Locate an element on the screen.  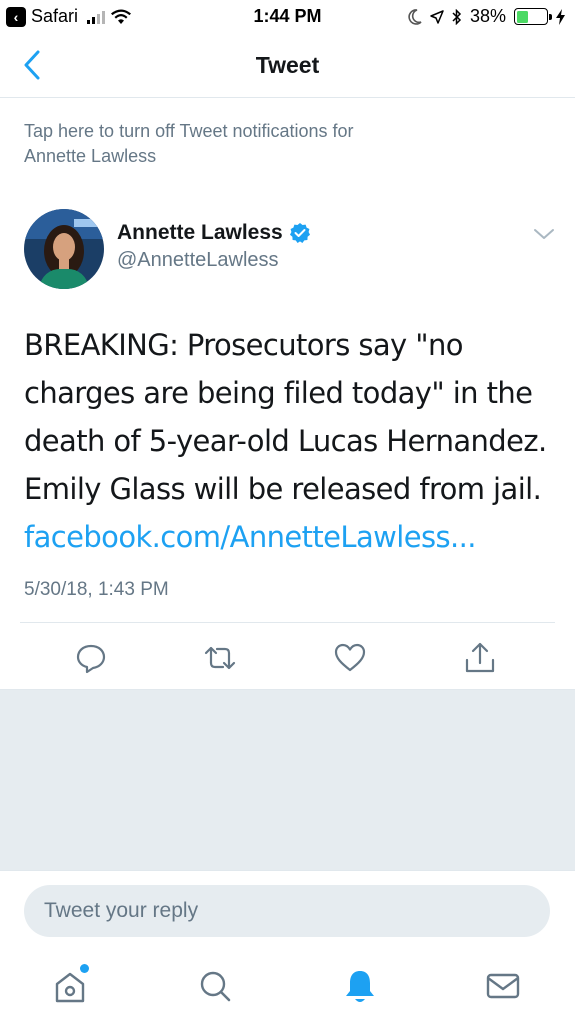
charging-bolt-icon is located at coordinates (560, 16).